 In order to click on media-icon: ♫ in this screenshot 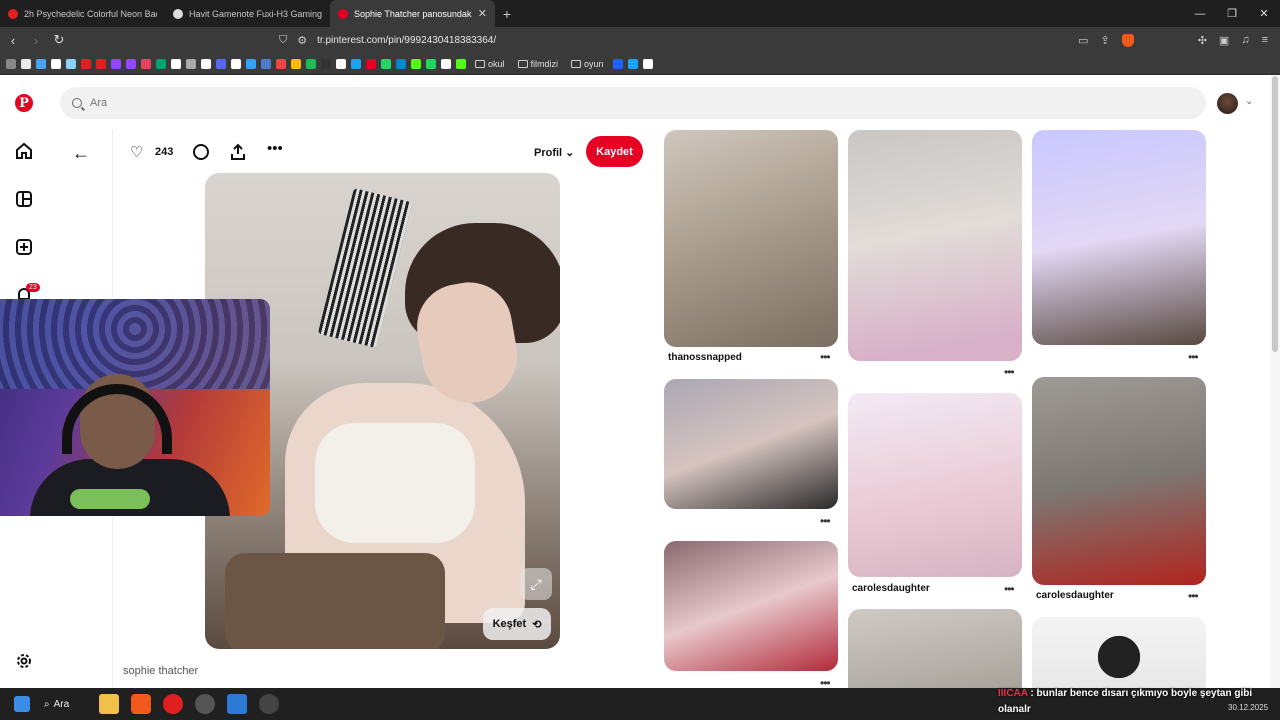, I will do `click(1245, 40)`.